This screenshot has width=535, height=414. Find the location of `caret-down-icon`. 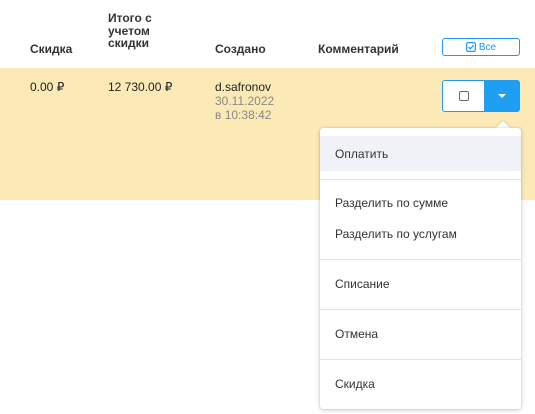

caret-down-icon is located at coordinates (502, 96).